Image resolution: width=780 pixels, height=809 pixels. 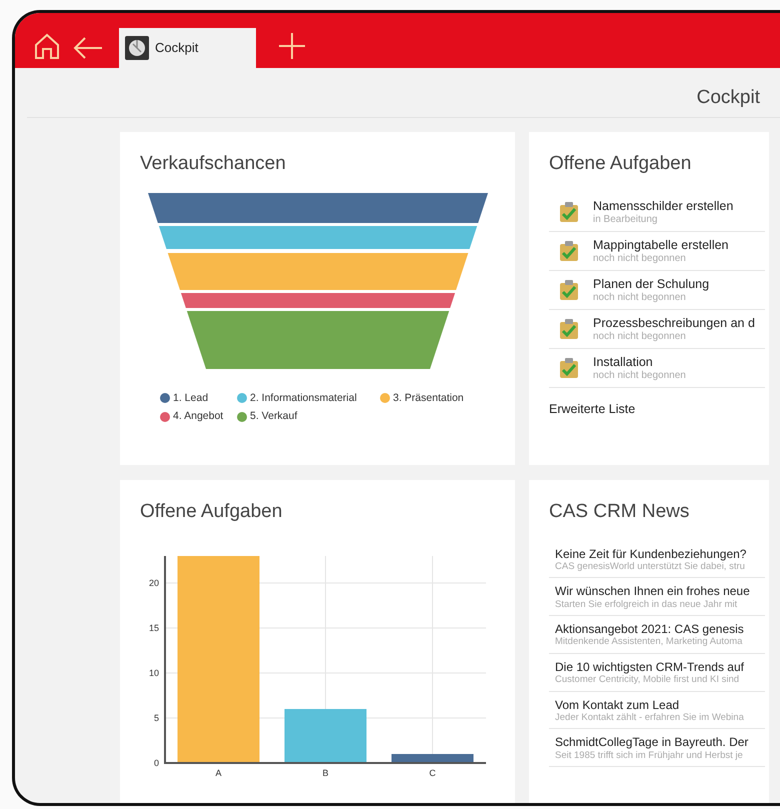 I want to click on legend-label: 2. Informationsmaterial, so click(x=303, y=398).